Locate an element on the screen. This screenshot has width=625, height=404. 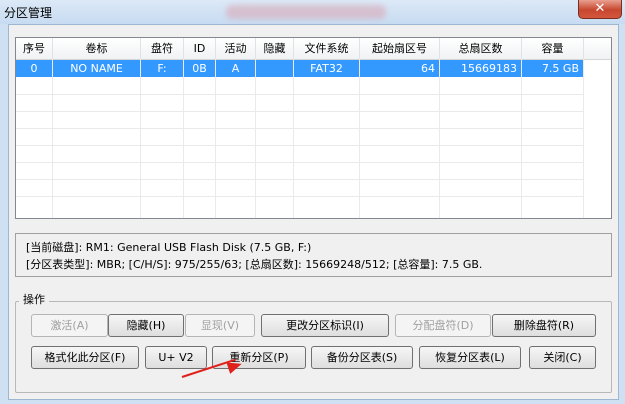
format-partition-button: 格式化此分区(F) is located at coordinates (85, 357).